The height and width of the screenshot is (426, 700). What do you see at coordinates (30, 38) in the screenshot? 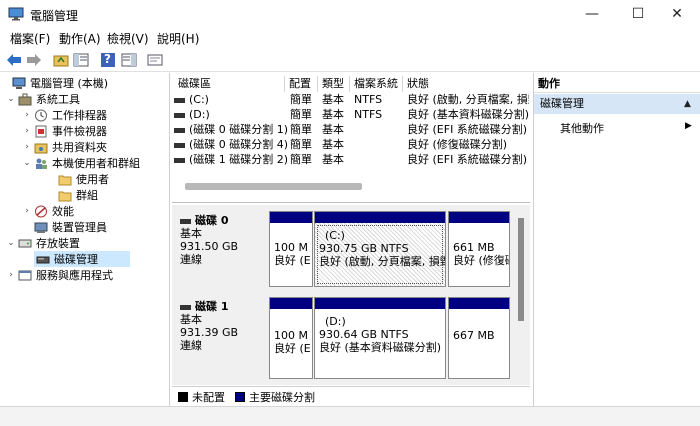
I see `menu-file: 檔案(F)` at bounding box center [30, 38].